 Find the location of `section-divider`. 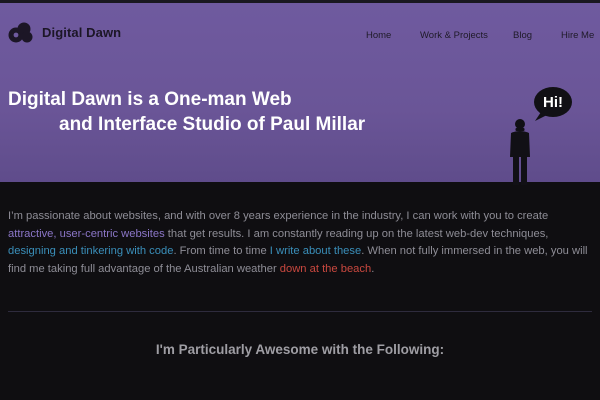

section-divider is located at coordinates (300, 311).